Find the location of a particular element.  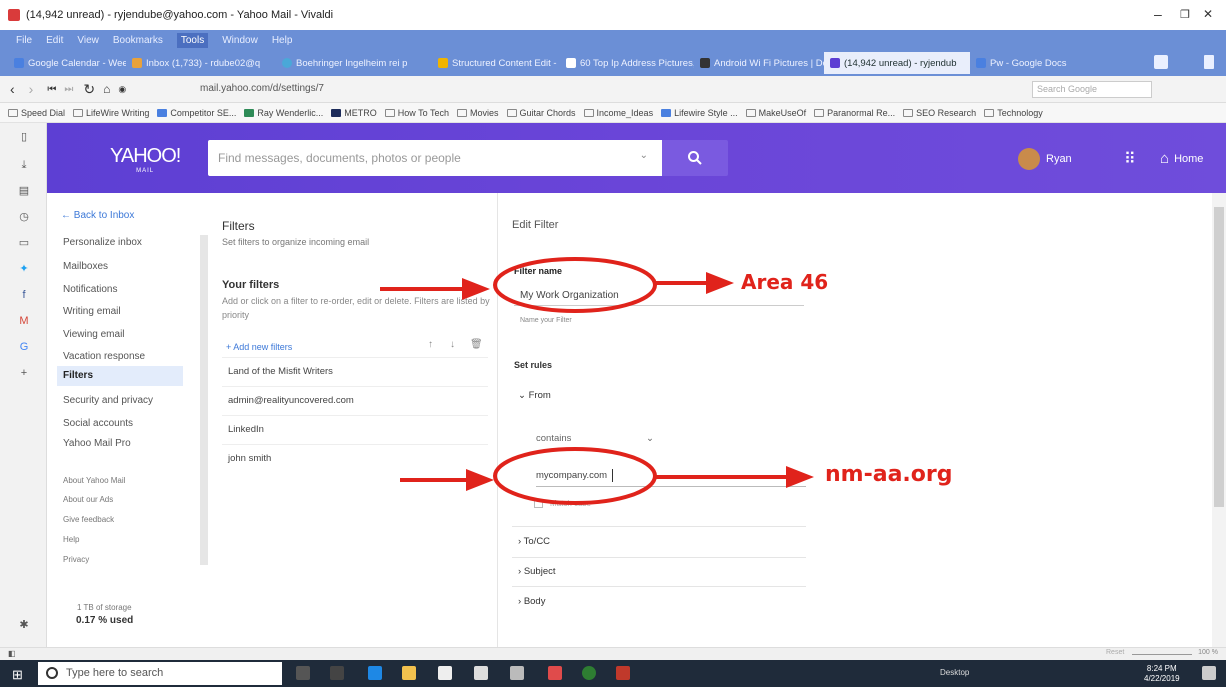

file-explorer-icon is located at coordinates (409, 673).